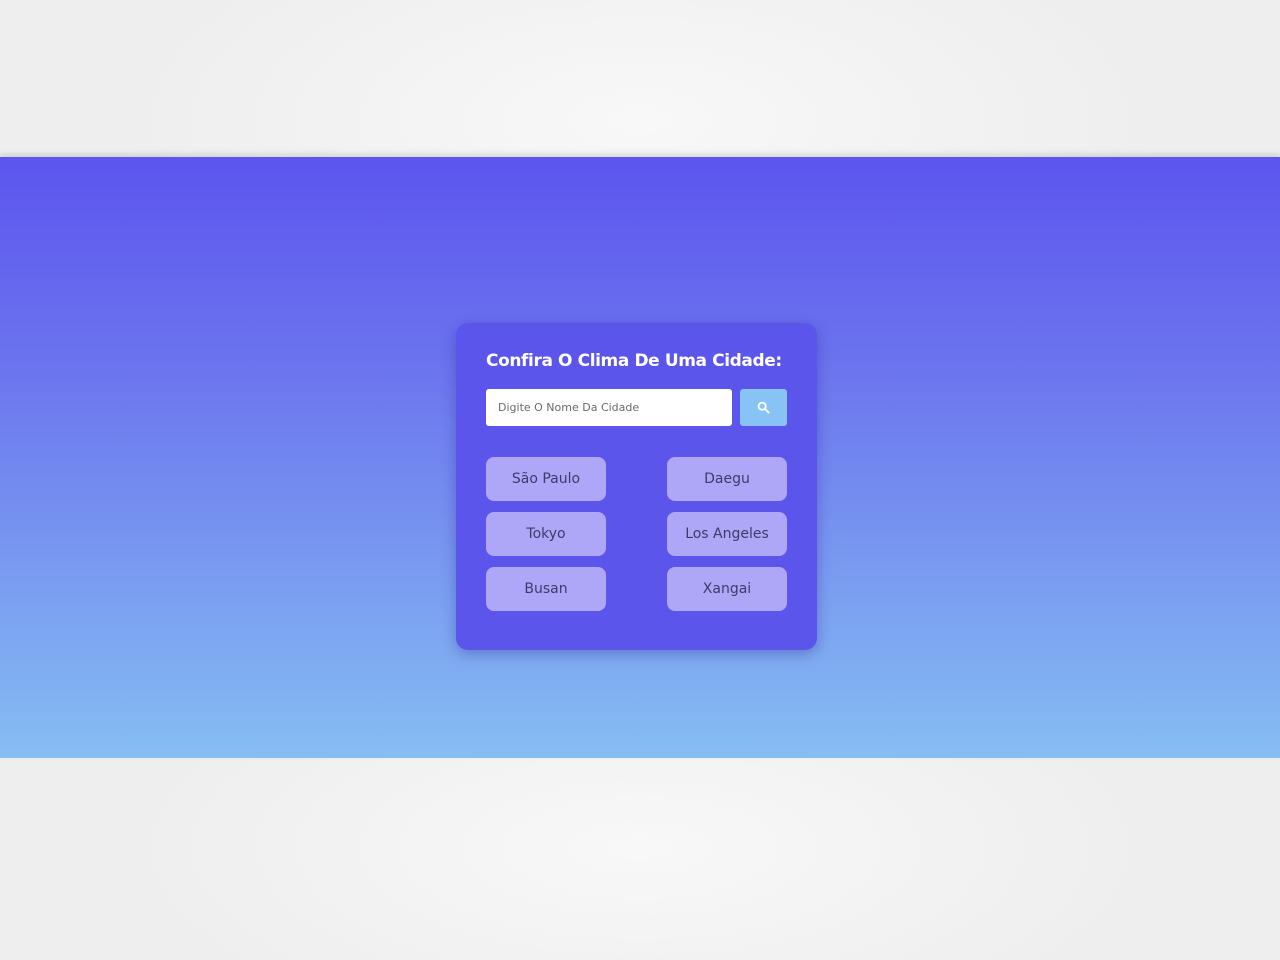  What do you see at coordinates (546, 589) in the screenshot?
I see `city-button-busan: Busan` at bounding box center [546, 589].